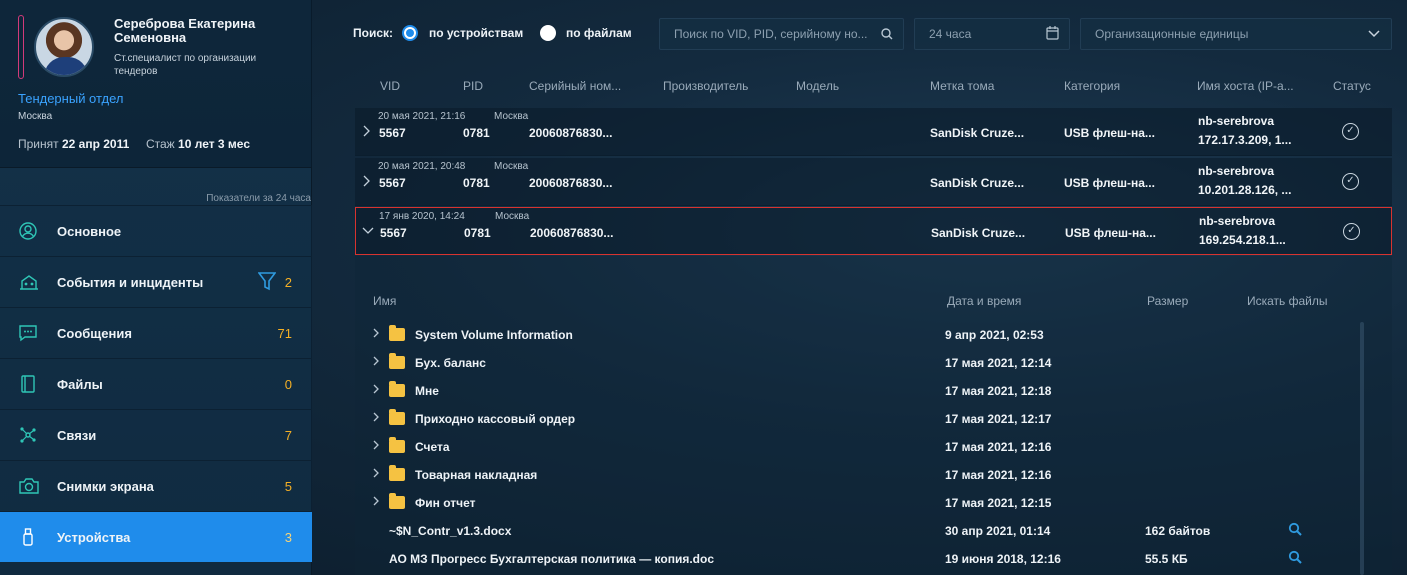 Image resolution: width=1407 pixels, height=575 pixels. What do you see at coordinates (288, 282) in the screenshot?
I see `sidebar-item-count: 2` at bounding box center [288, 282].